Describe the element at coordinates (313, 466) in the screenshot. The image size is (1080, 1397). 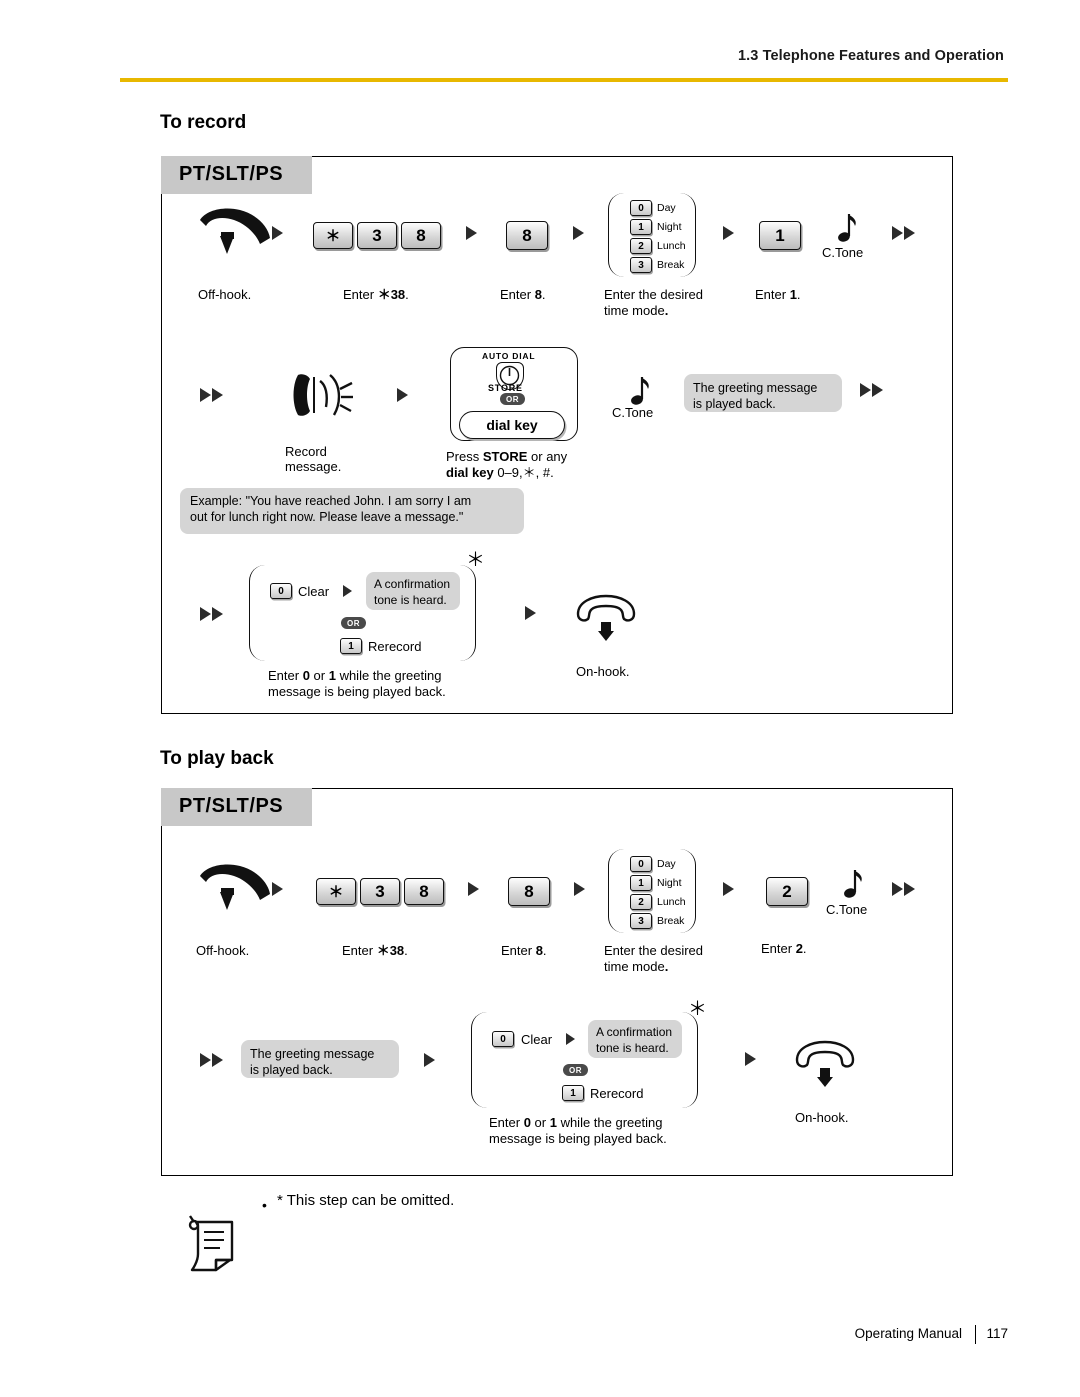
I see `label-record-line2: message.` at that location.